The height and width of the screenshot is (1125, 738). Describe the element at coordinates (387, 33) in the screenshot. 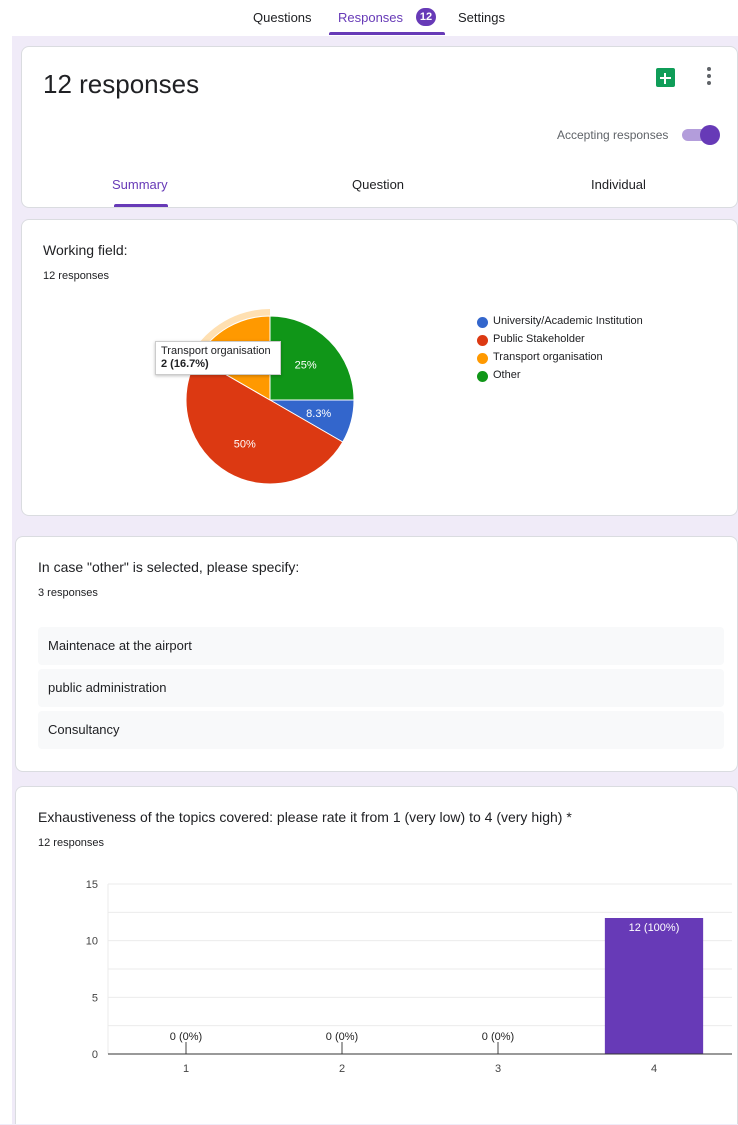

I see `active-tab-indicator` at that location.